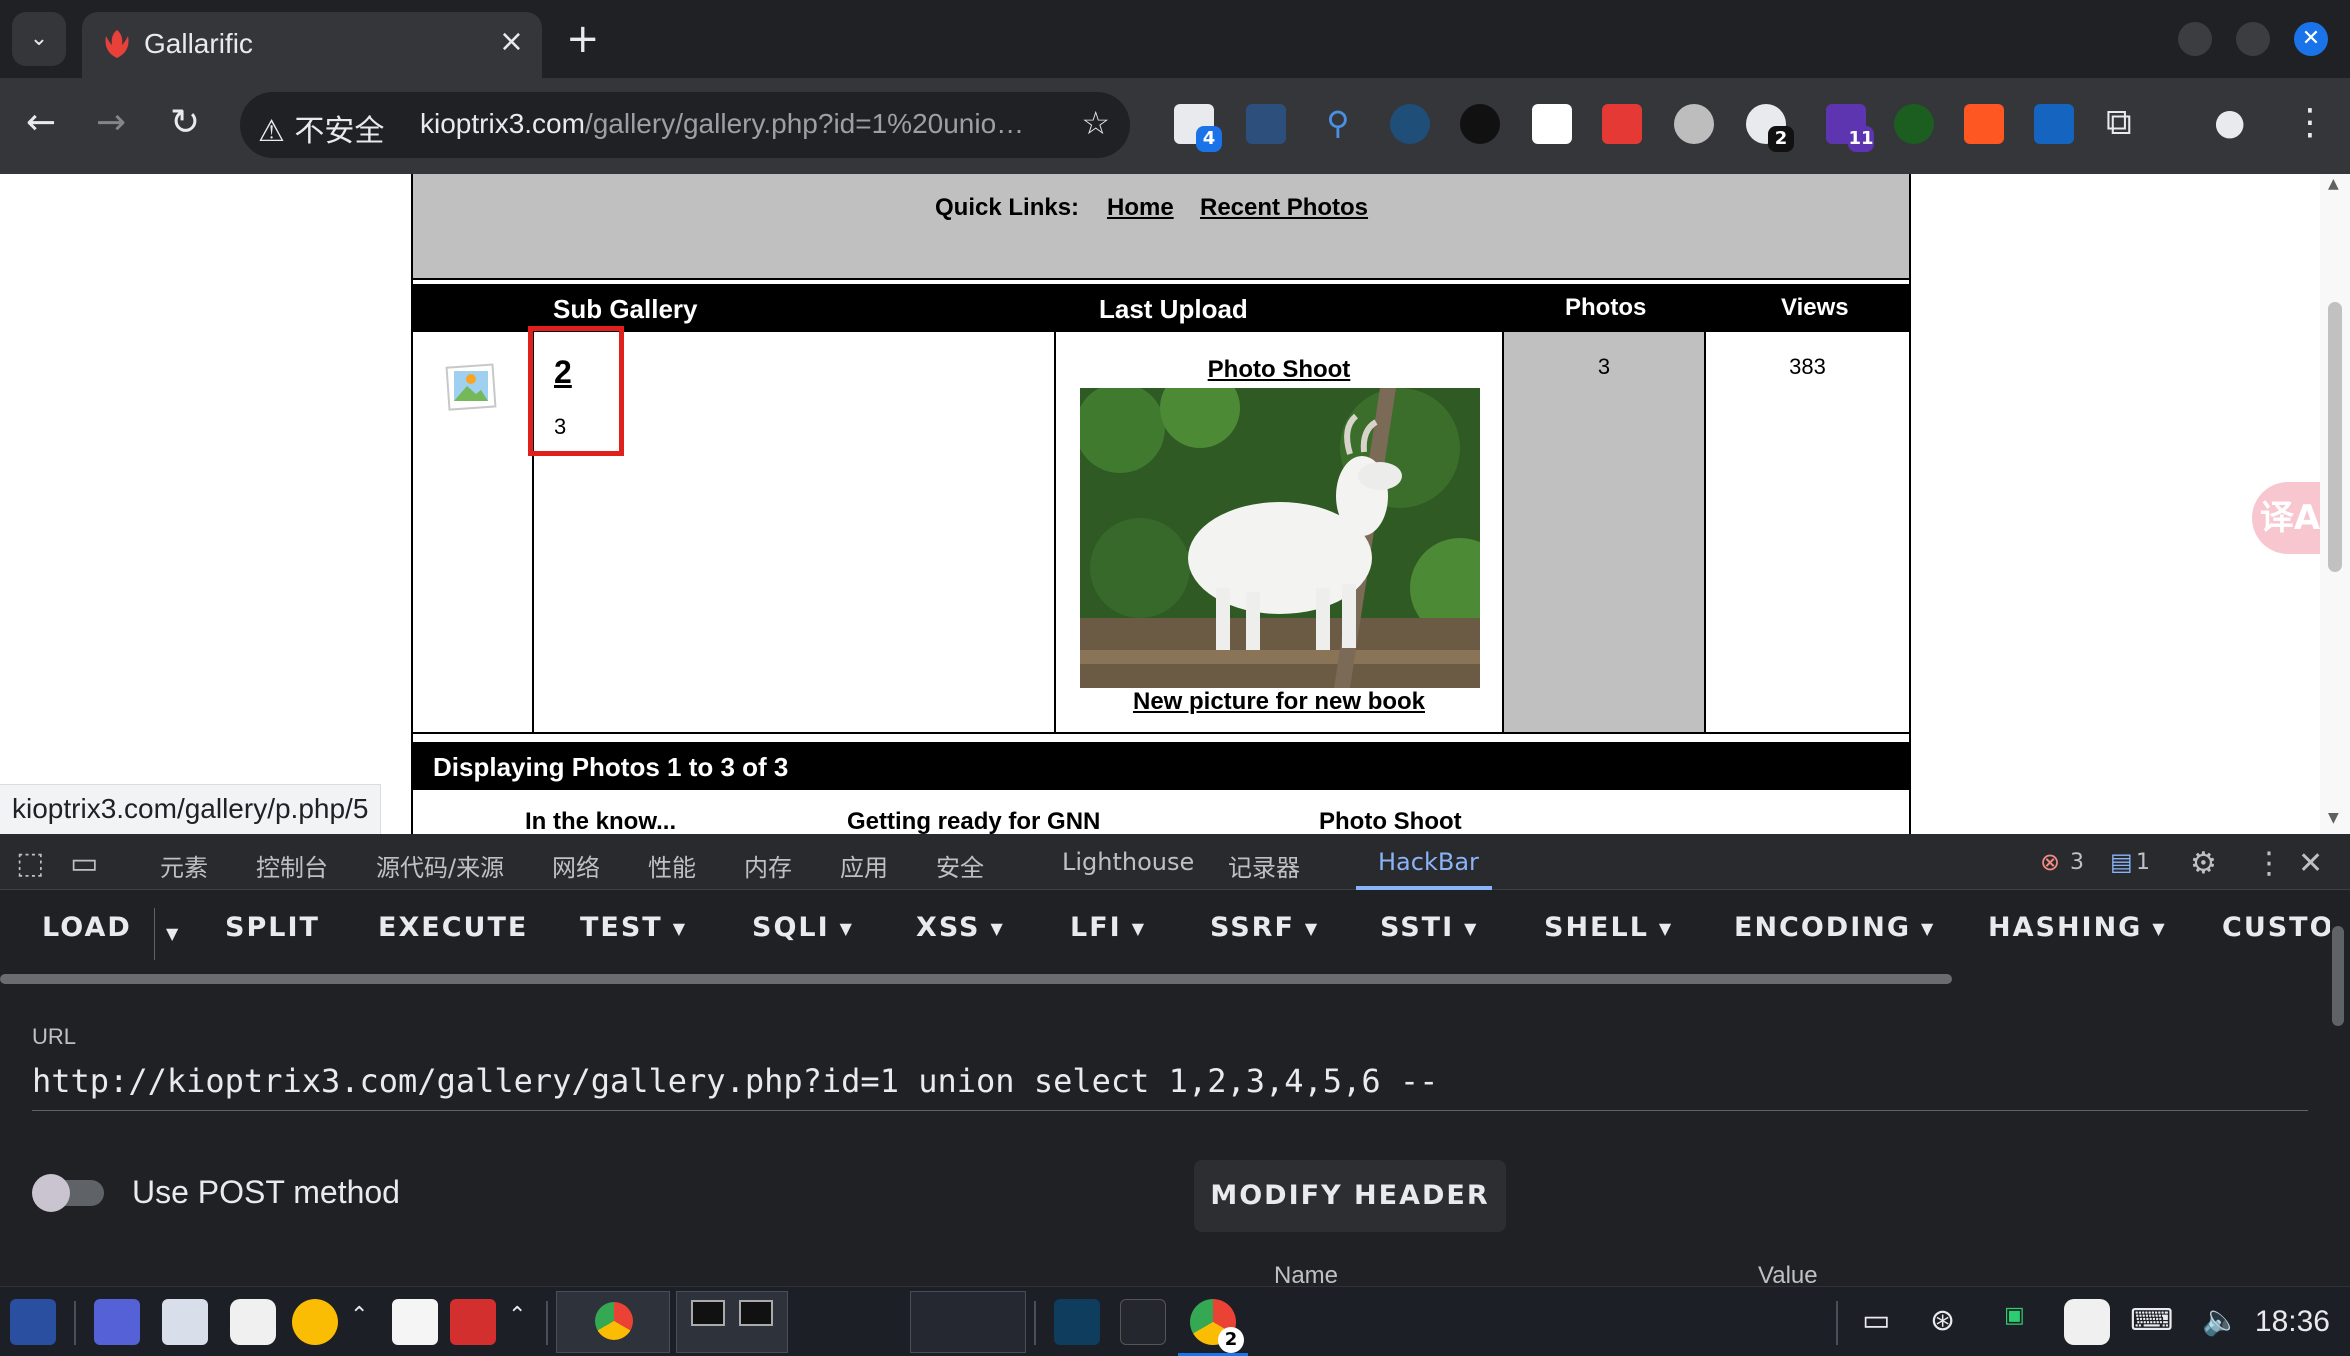 This screenshot has width=2350, height=1356. I want to click on ssrf-menu: SSRF ▼, so click(1264, 927).